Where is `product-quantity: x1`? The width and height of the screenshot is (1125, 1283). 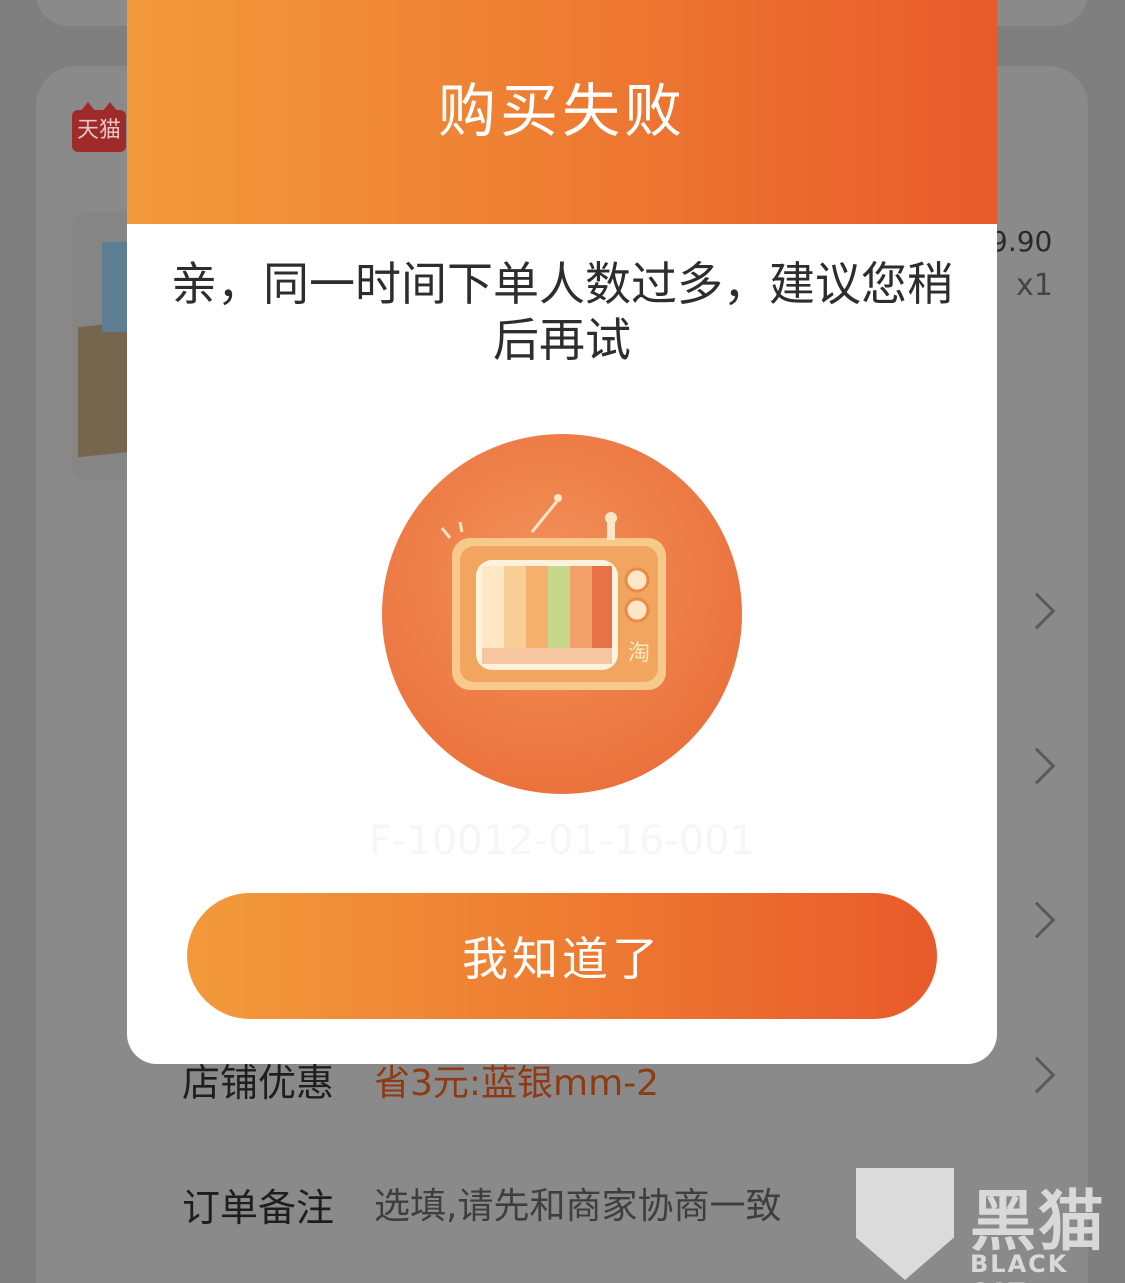 product-quantity: x1 is located at coordinates (1034, 285).